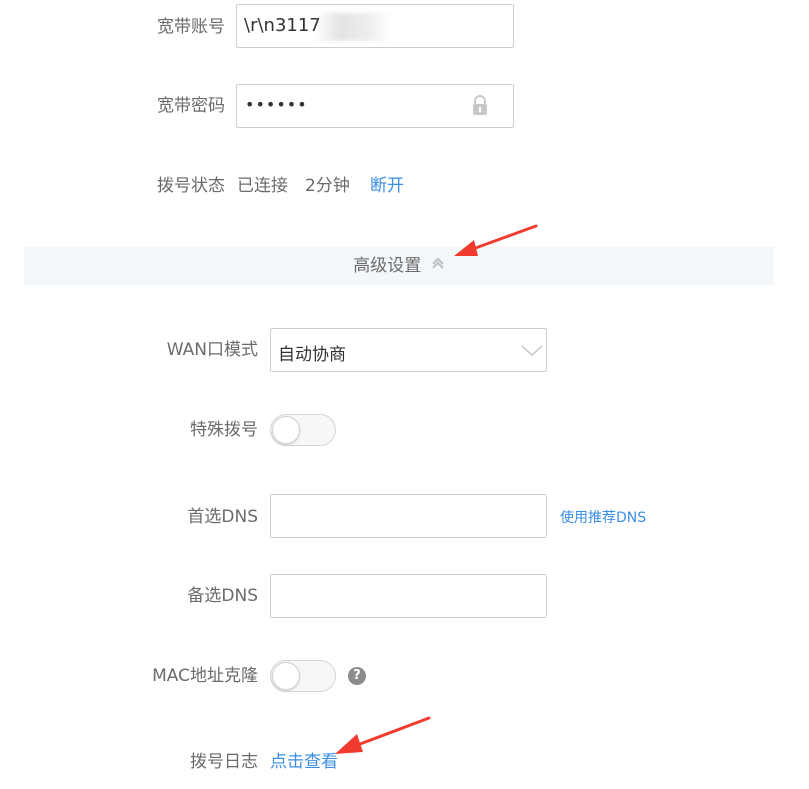 This screenshot has width=809, height=789. What do you see at coordinates (205, 676) in the screenshot?
I see `mac-clone-label: MAC地址克隆` at bounding box center [205, 676].